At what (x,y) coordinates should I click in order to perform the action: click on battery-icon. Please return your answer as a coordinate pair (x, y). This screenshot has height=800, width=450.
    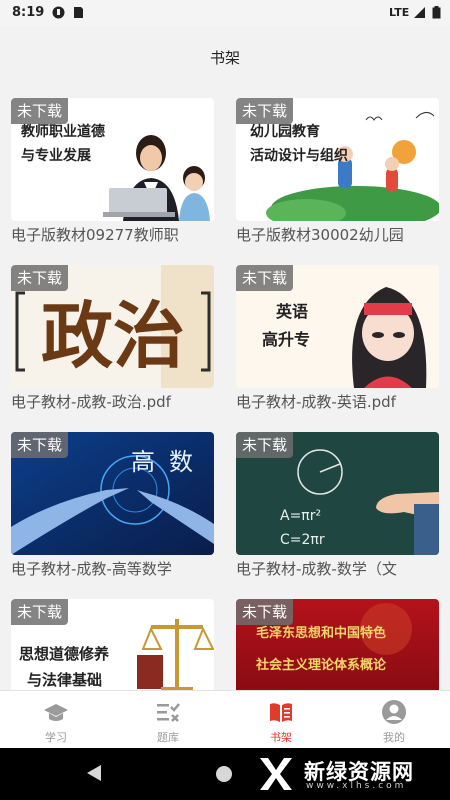
    Looking at the image, I should click on (436, 12).